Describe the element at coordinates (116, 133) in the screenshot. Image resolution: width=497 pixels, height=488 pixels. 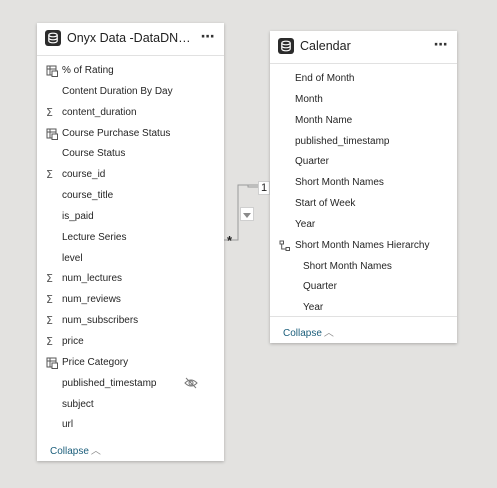
I see `field-label: Course Purchase Status` at that location.